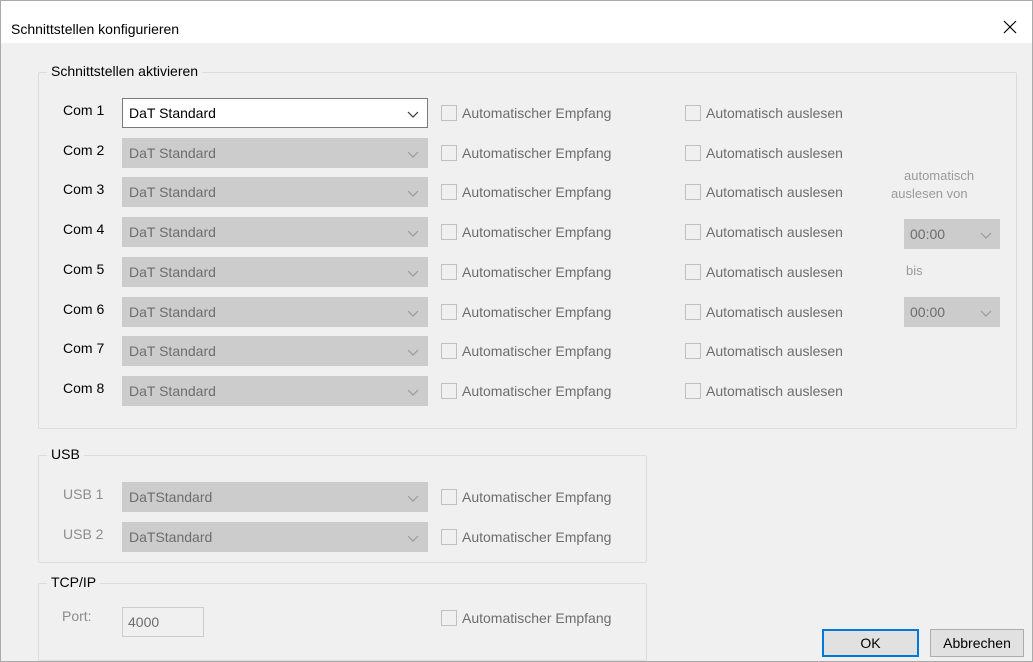  What do you see at coordinates (526, 618) in the screenshot?
I see `tcp-auto-receive-checkbox: Automatischer Empfang` at bounding box center [526, 618].